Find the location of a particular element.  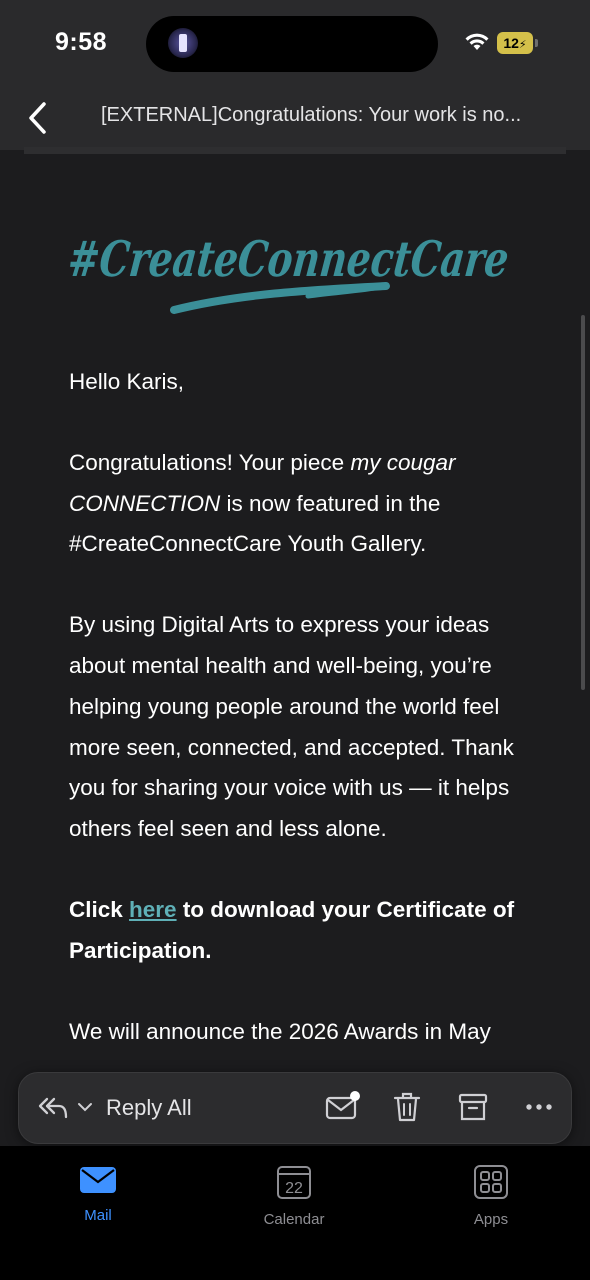

chevron-down-icon is located at coordinates (85, 1107).